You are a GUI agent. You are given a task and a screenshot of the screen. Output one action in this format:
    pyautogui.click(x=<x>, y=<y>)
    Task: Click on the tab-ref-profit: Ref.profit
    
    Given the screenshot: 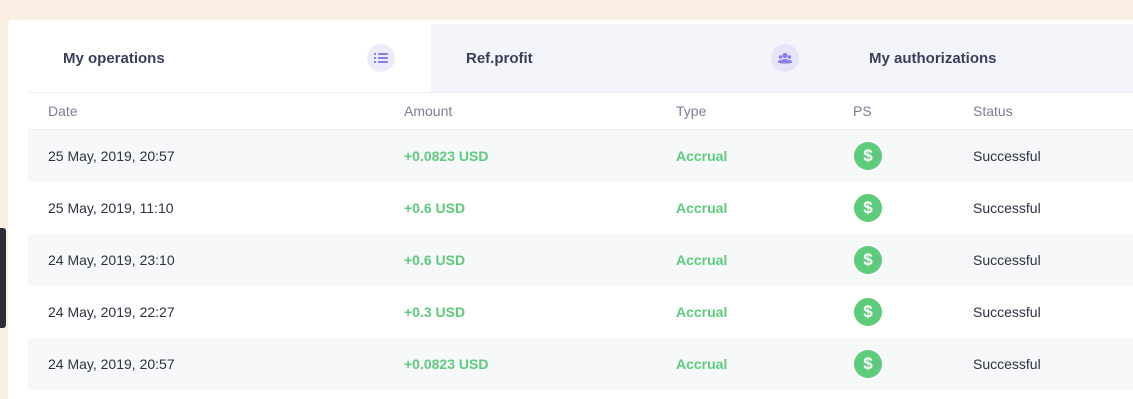 What is the action you would take?
    pyautogui.click(x=632, y=58)
    